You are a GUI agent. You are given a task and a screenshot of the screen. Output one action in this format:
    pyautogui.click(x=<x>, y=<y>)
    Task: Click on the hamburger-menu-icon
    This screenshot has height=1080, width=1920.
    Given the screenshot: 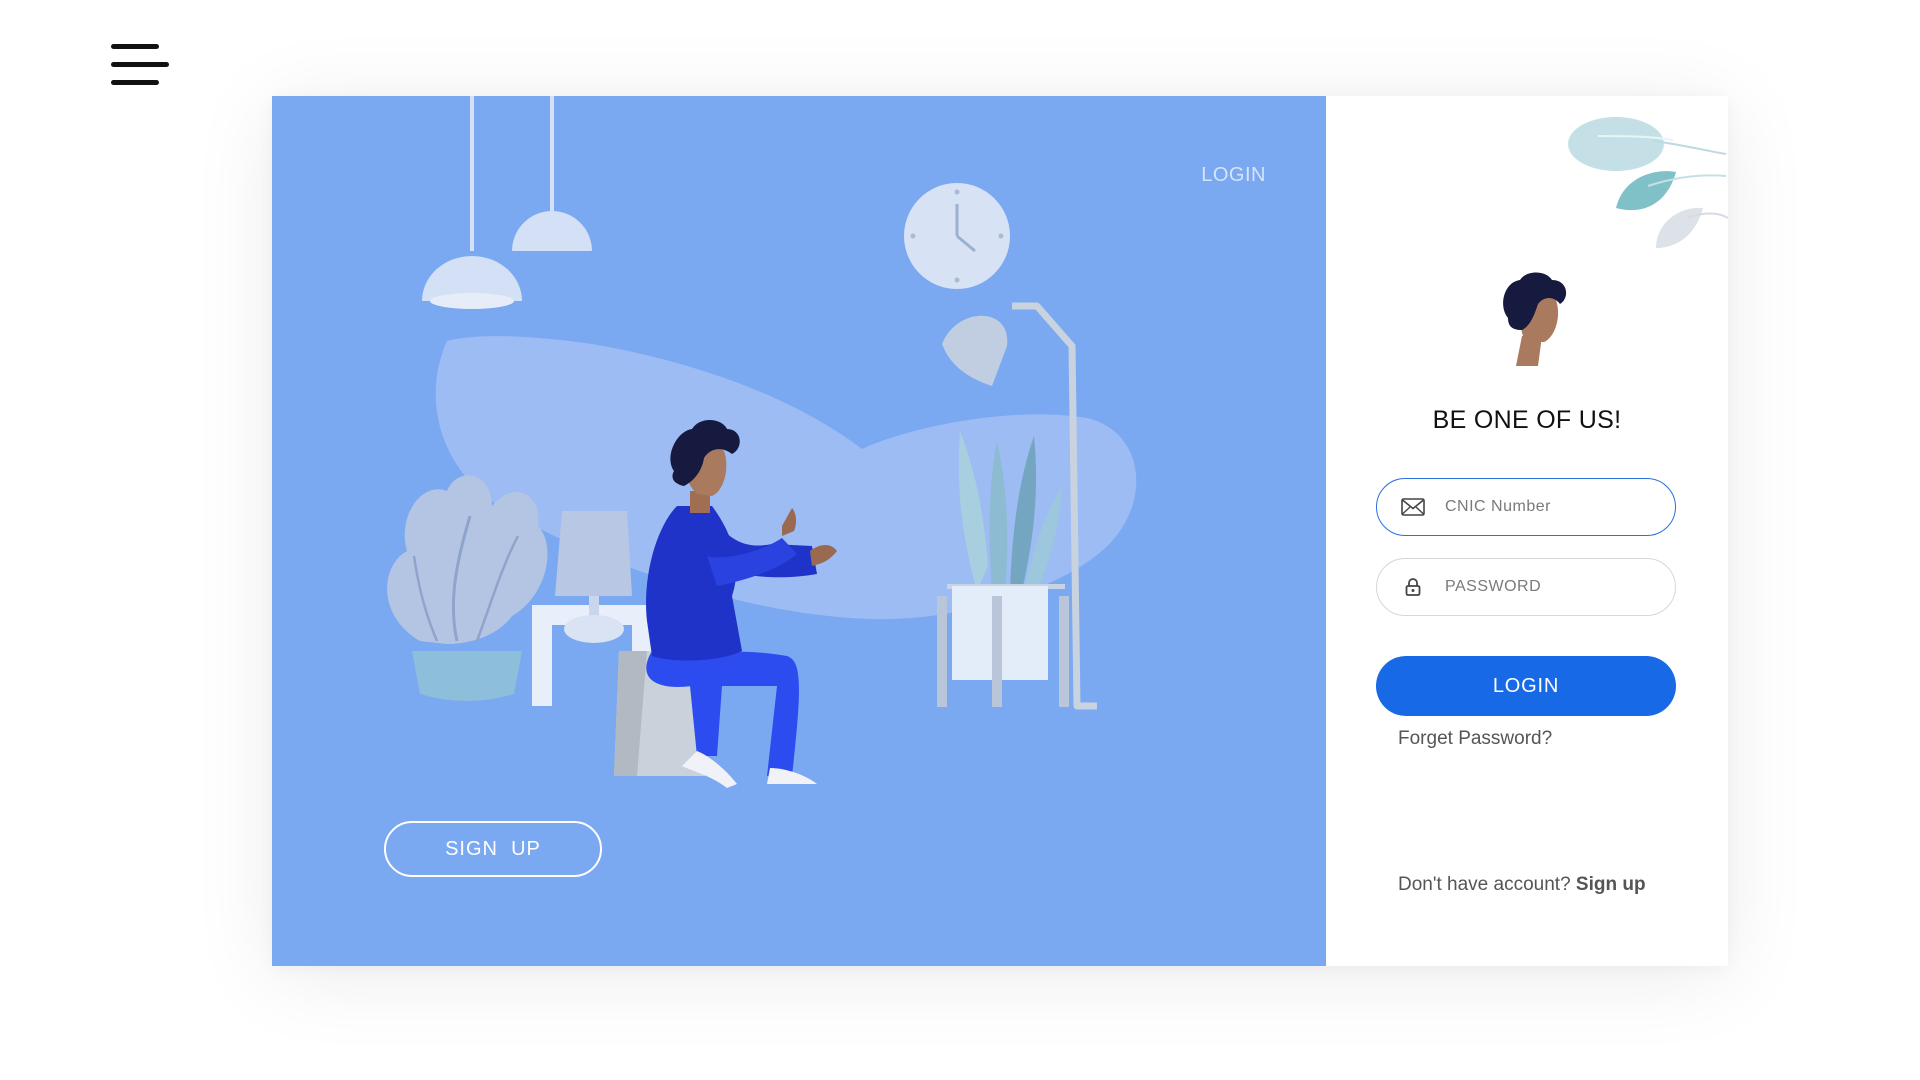 What is the action you would take?
    pyautogui.click(x=139, y=65)
    